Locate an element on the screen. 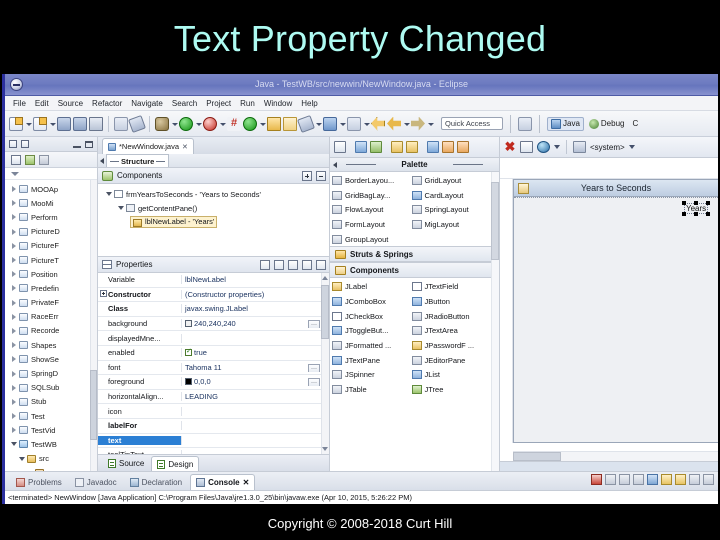 This screenshot has width=720, height=540. close-icon: ✕ is located at coordinates (185, 147).